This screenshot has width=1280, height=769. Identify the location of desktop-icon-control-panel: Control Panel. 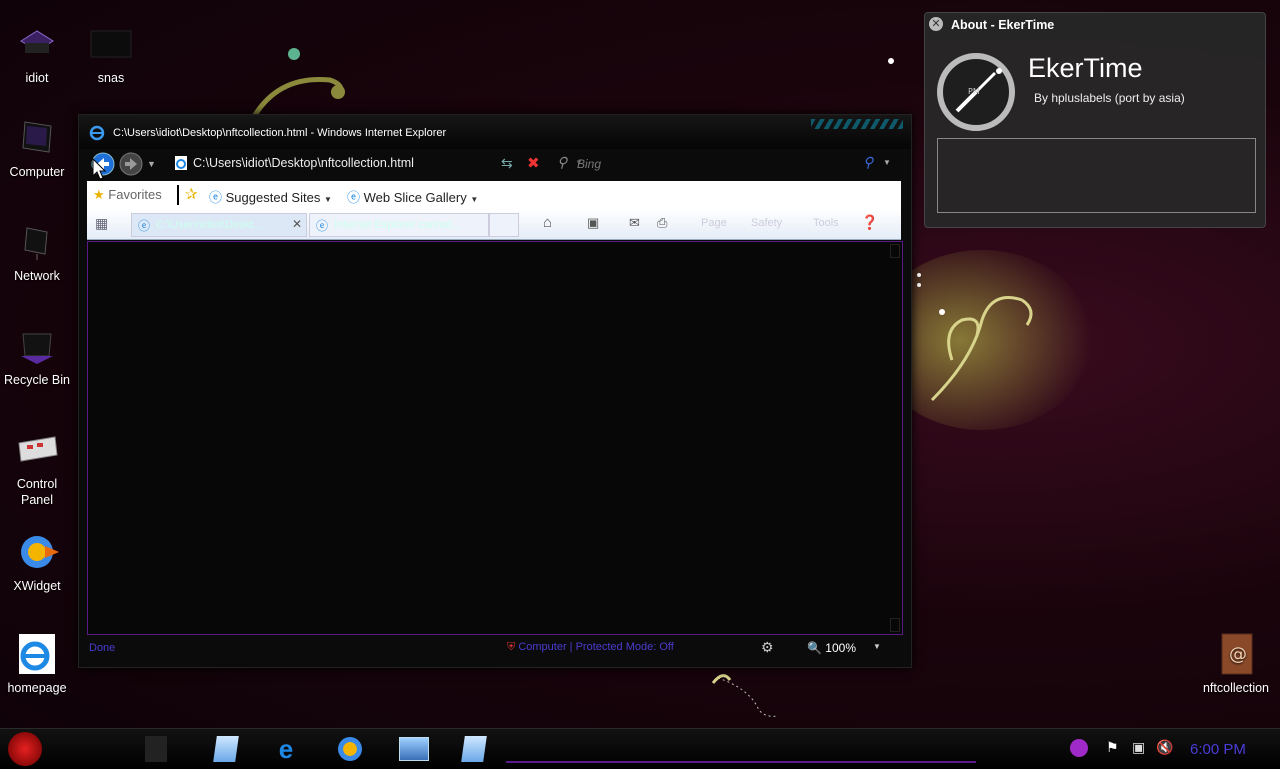
(37, 468).